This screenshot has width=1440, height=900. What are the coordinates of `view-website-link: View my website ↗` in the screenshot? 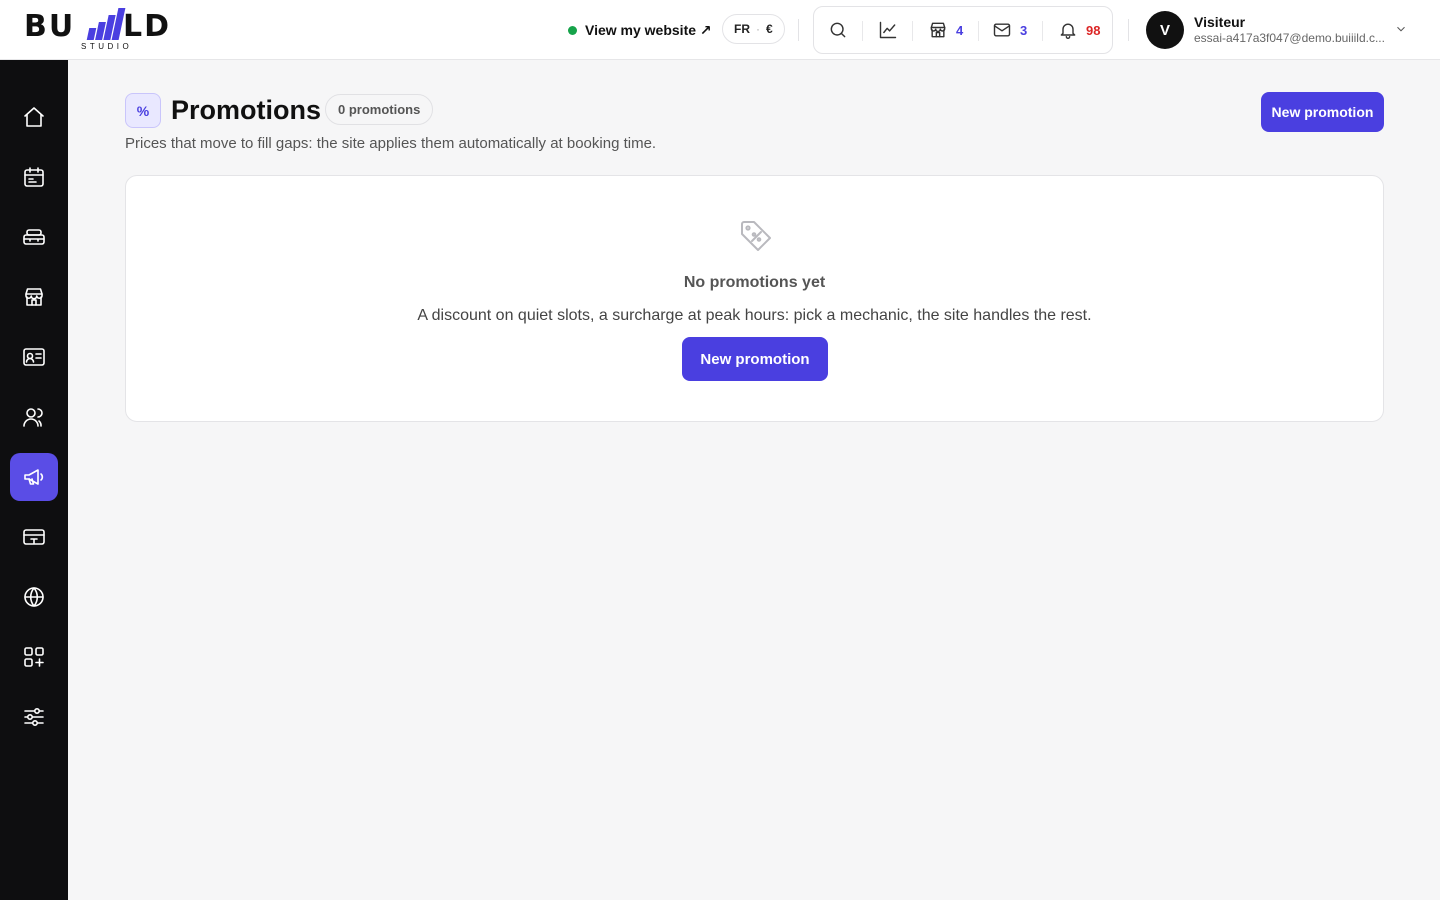 It's located at (640, 30).